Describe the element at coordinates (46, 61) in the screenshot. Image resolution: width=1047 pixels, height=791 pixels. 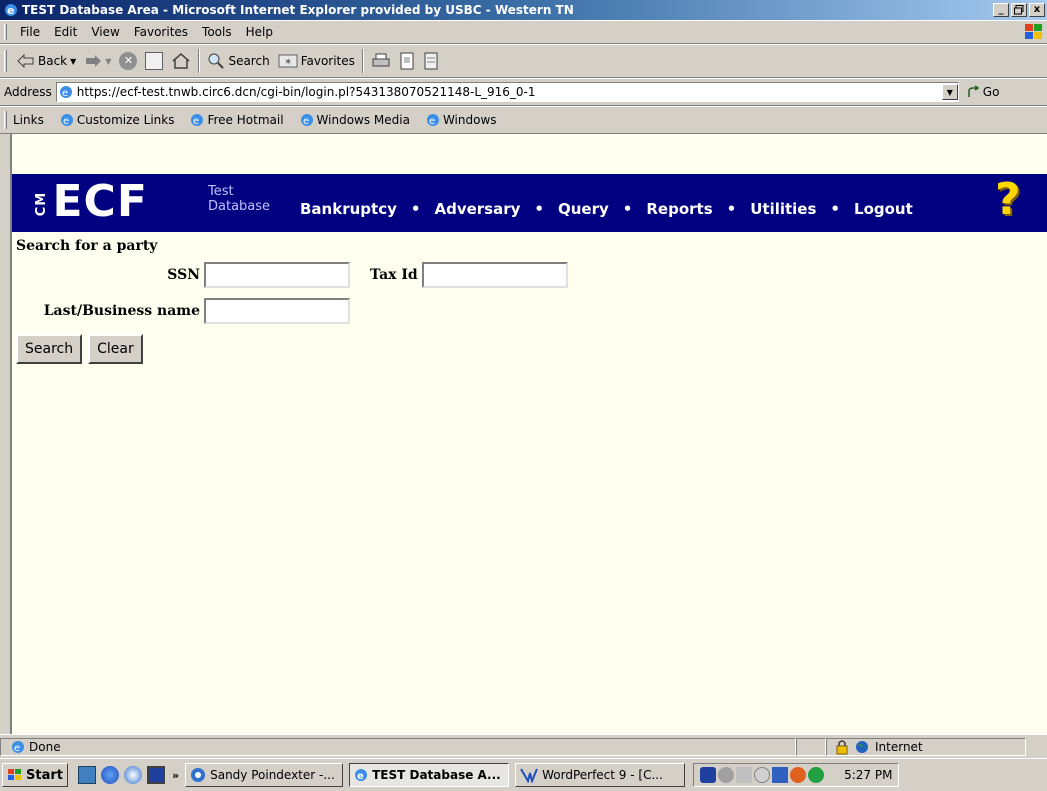
I see `back-button: Back ▼` at that location.